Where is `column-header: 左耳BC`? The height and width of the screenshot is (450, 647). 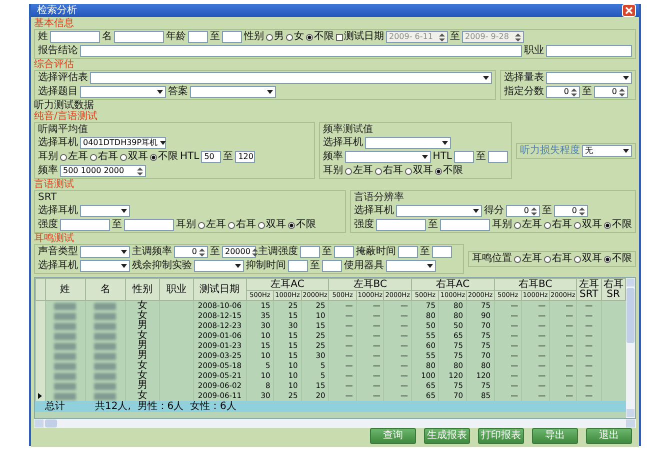 column-header: 左耳BC is located at coordinates (370, 284).